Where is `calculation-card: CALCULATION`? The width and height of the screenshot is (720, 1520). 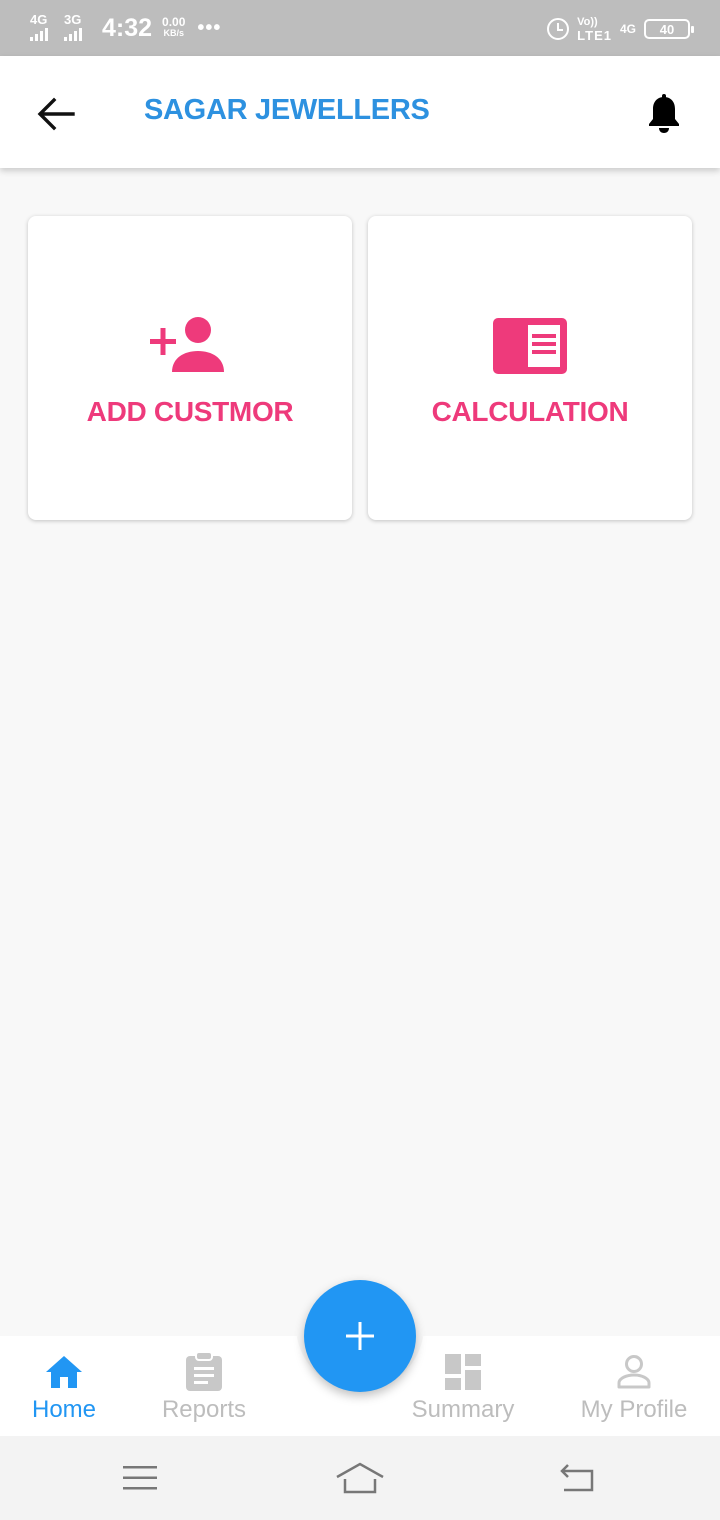 calculation-card: CALCULATION is located at coordinates (530, 368).